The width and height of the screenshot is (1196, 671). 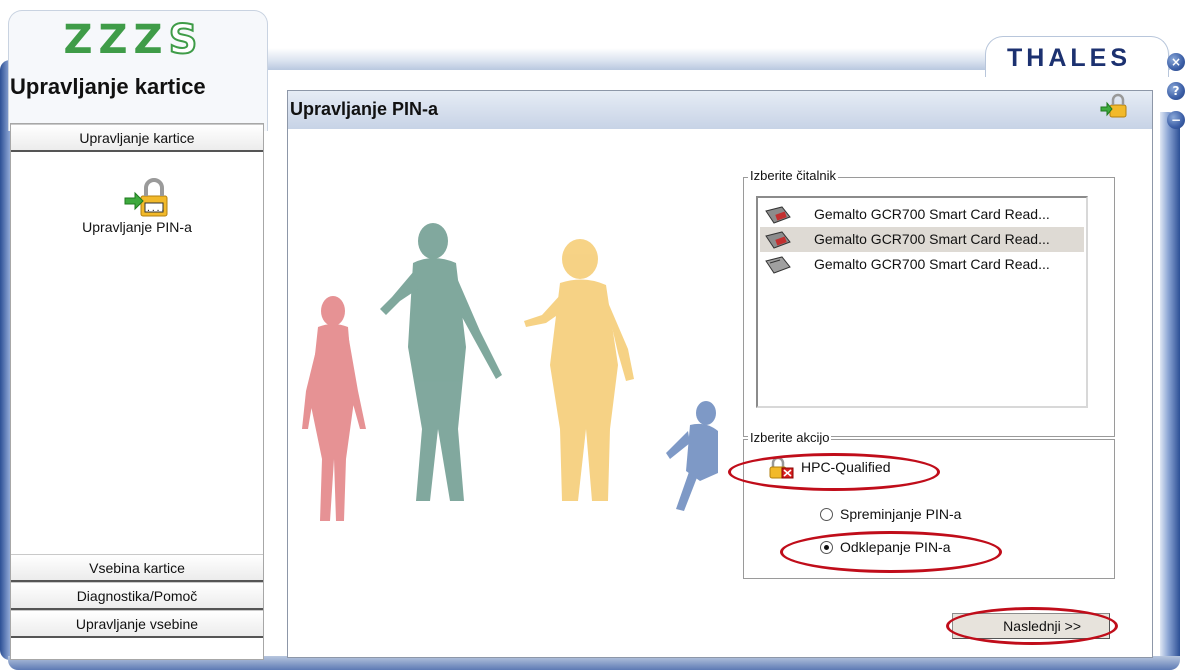 I want to click on change-pin-label: Spreminjanje PIN-a, so click(x=900, y=514).